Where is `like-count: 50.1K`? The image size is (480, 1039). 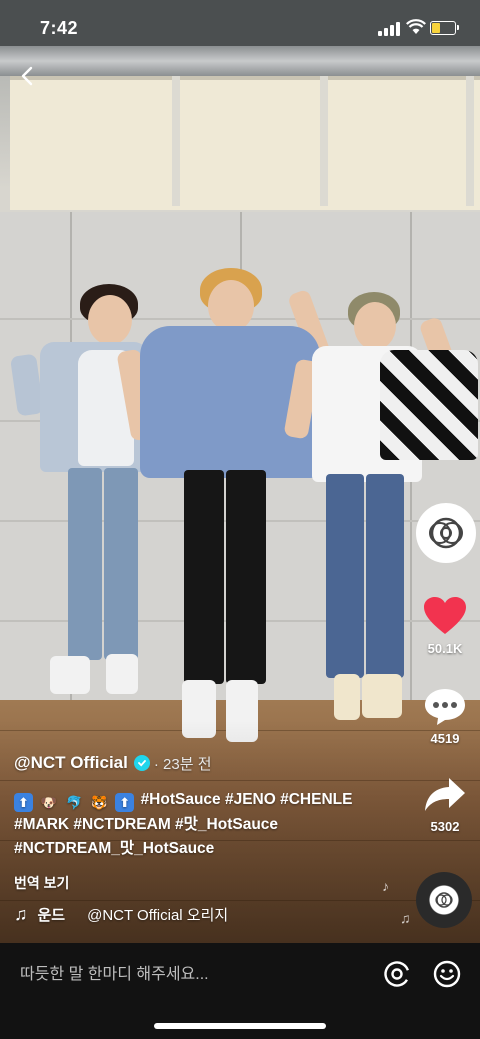
like-count: 50.1K is located at coordinates (445, 648).